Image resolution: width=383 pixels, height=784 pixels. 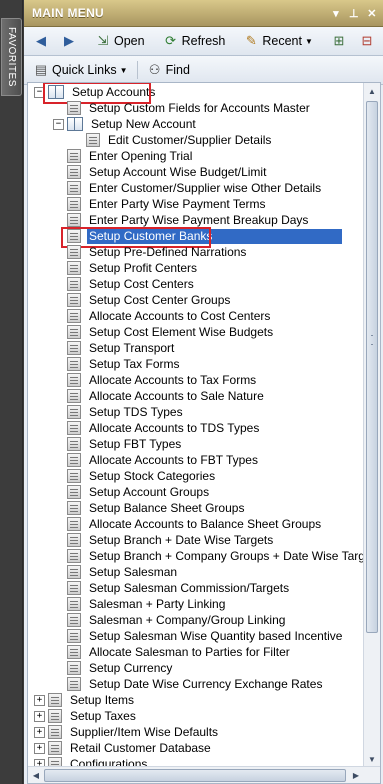 I want to click on tree-item-label: Allocate Salesman to Parties for Filter, so click(x=189, y=651).